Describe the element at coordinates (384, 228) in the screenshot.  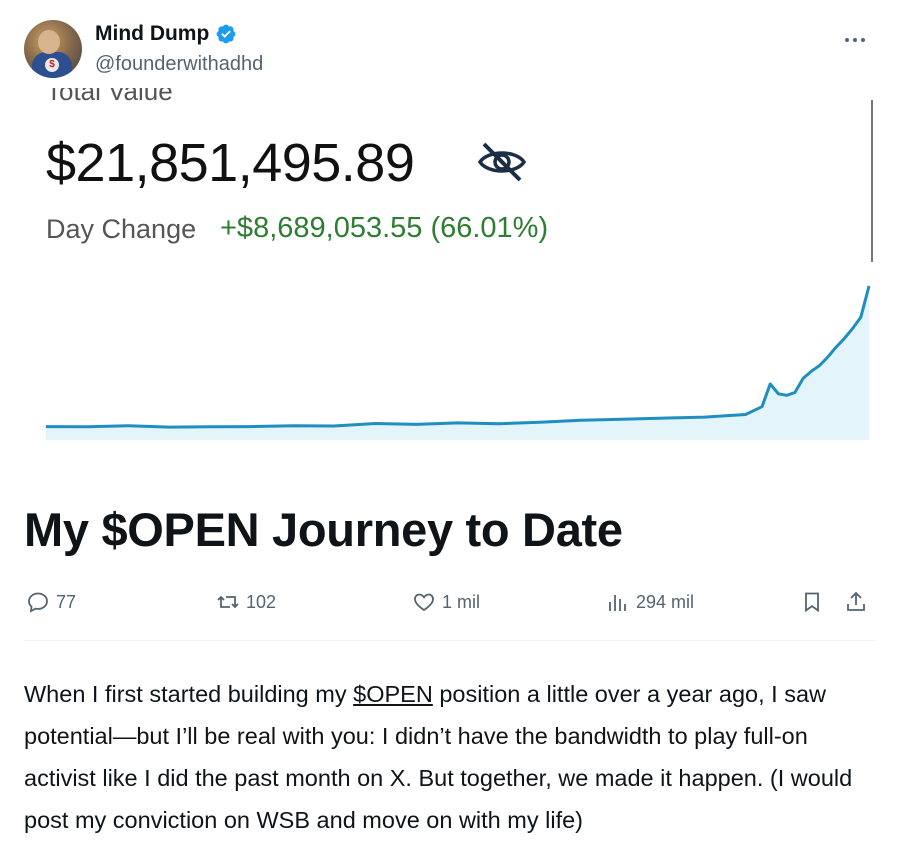
I see `day-change-value: +$8,689,053.55 (66.01%)` at that location.